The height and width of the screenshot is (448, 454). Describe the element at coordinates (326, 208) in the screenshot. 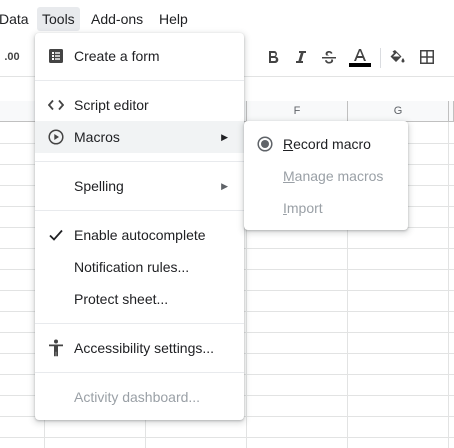

I see `menu-item-import: Import` at that location.